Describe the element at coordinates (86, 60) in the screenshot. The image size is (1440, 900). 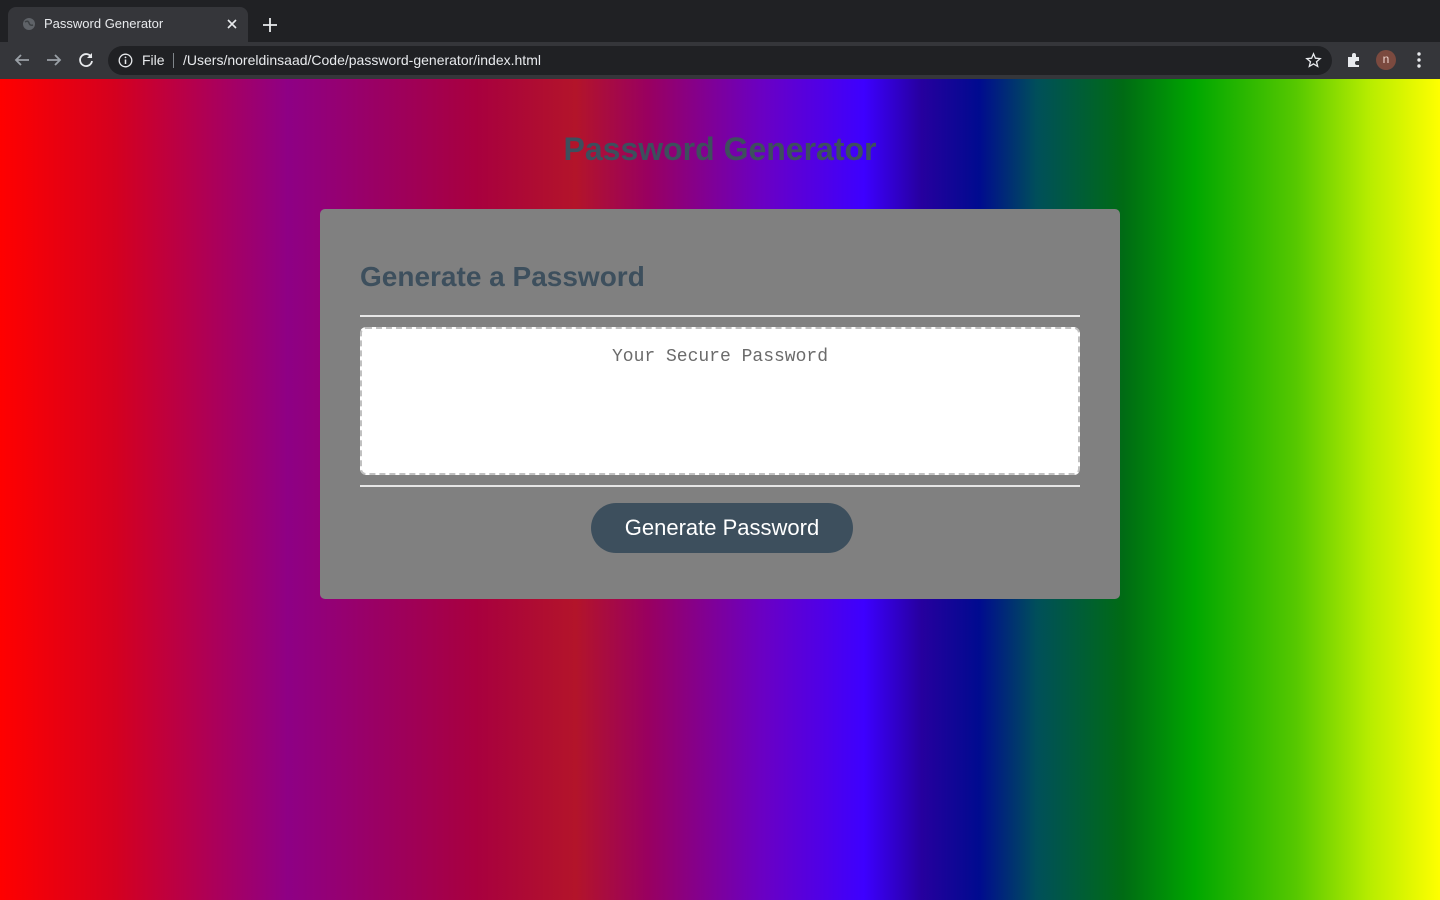
I see `reload-icon` at that location.